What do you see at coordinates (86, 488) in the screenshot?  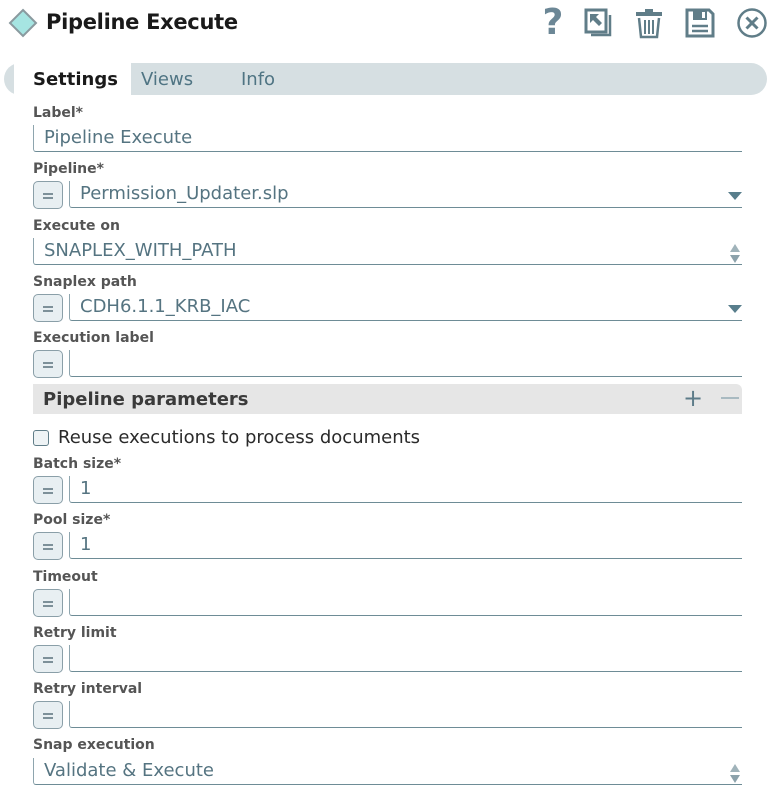 I see `batch-size-input-value: 1` at bounding box center [86, 488].